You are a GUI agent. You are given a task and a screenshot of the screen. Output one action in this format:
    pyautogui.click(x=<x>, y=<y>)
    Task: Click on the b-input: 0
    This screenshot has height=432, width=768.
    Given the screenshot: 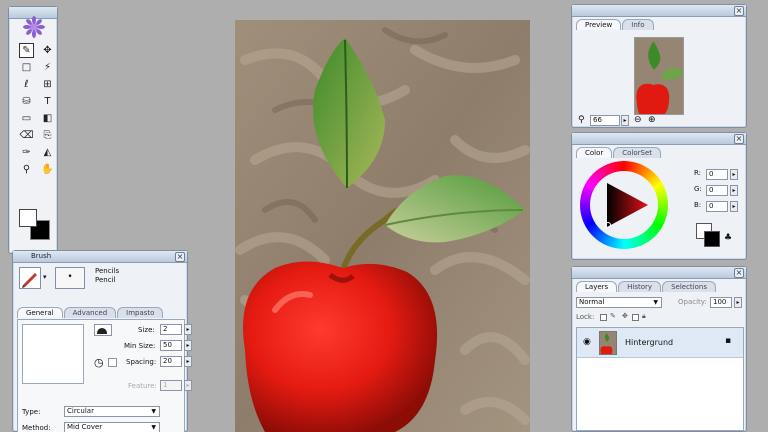 What is the action you would take?
    pyautogui.click(x=717, y=206)
    